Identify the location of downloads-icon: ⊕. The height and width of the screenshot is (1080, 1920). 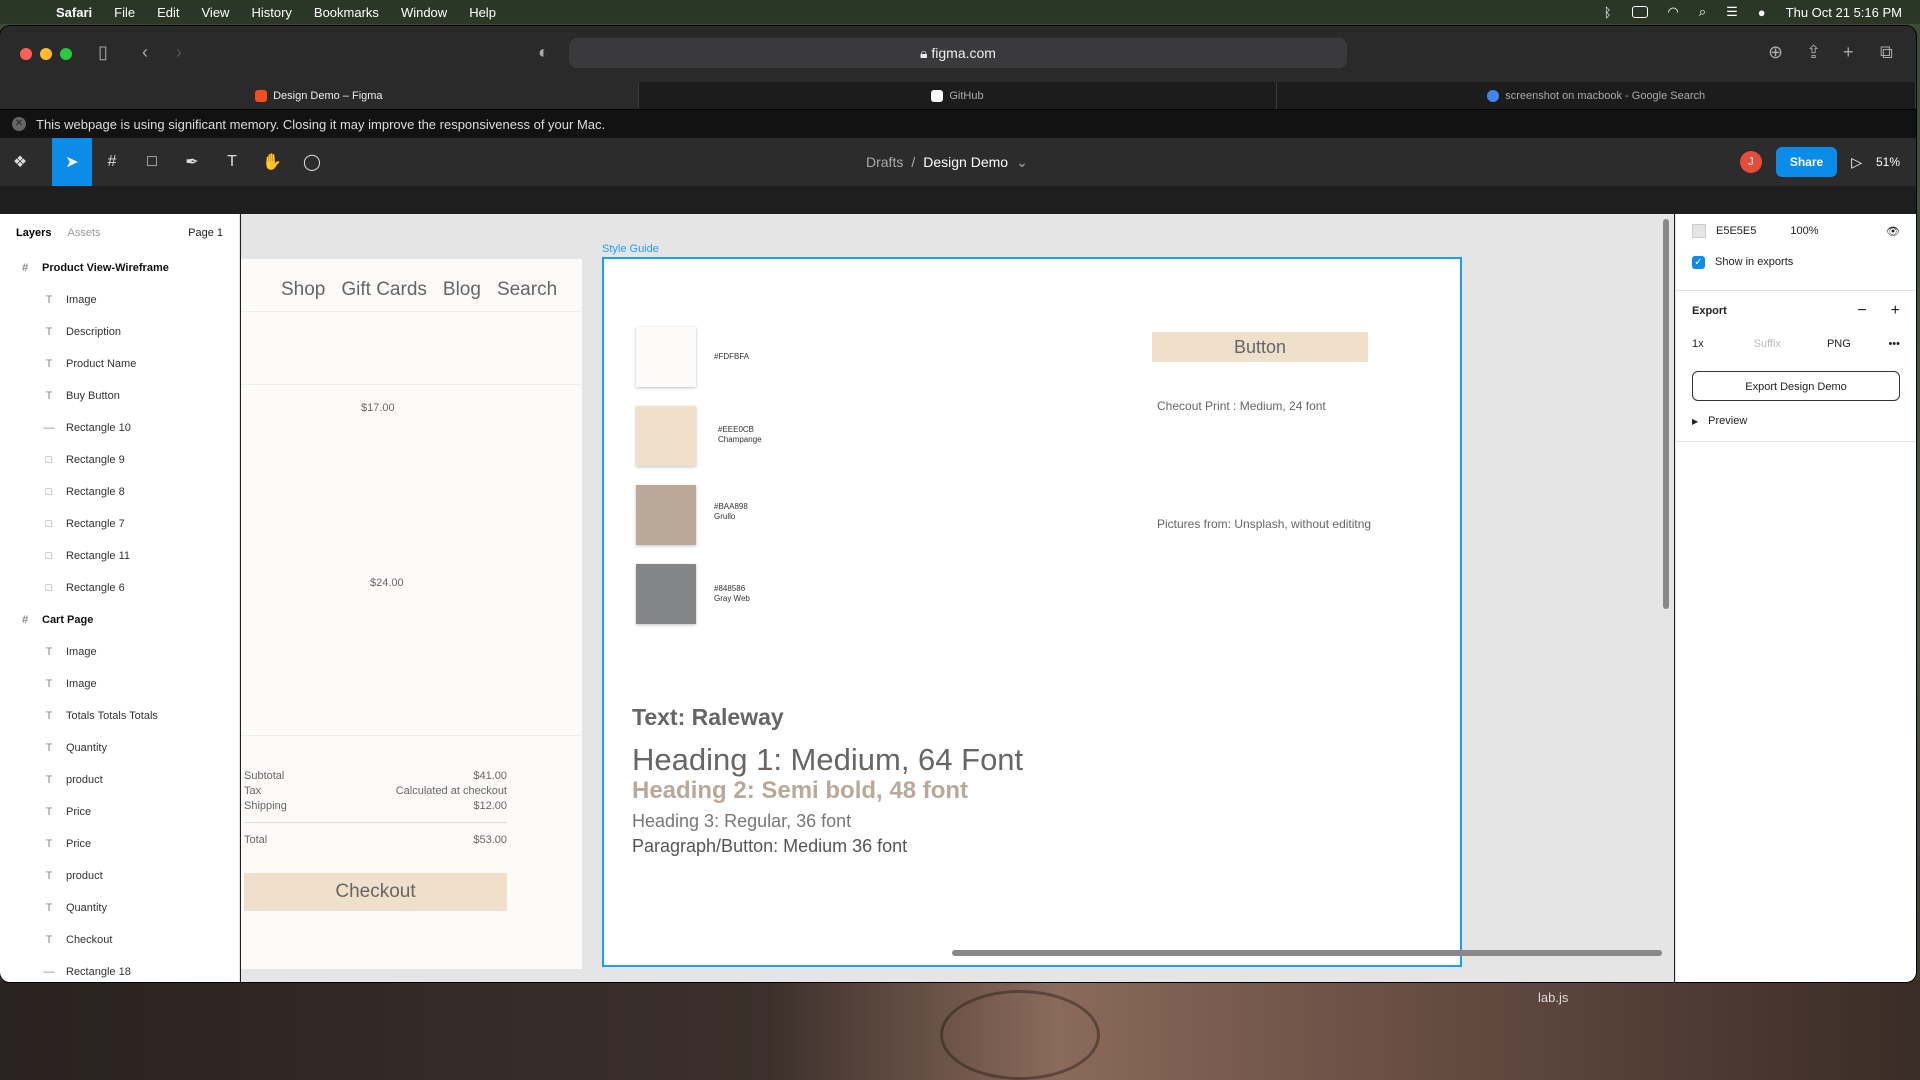
(1775, 52).